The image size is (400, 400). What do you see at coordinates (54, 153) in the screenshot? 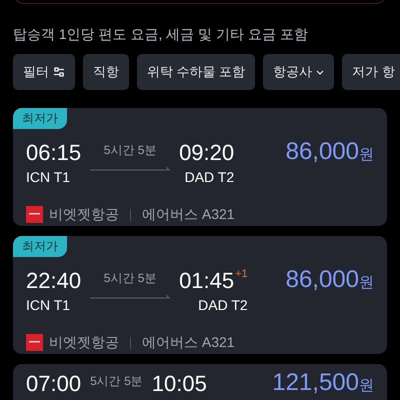
I see `departure-time: 06:15` at bounding box center [54, 153].